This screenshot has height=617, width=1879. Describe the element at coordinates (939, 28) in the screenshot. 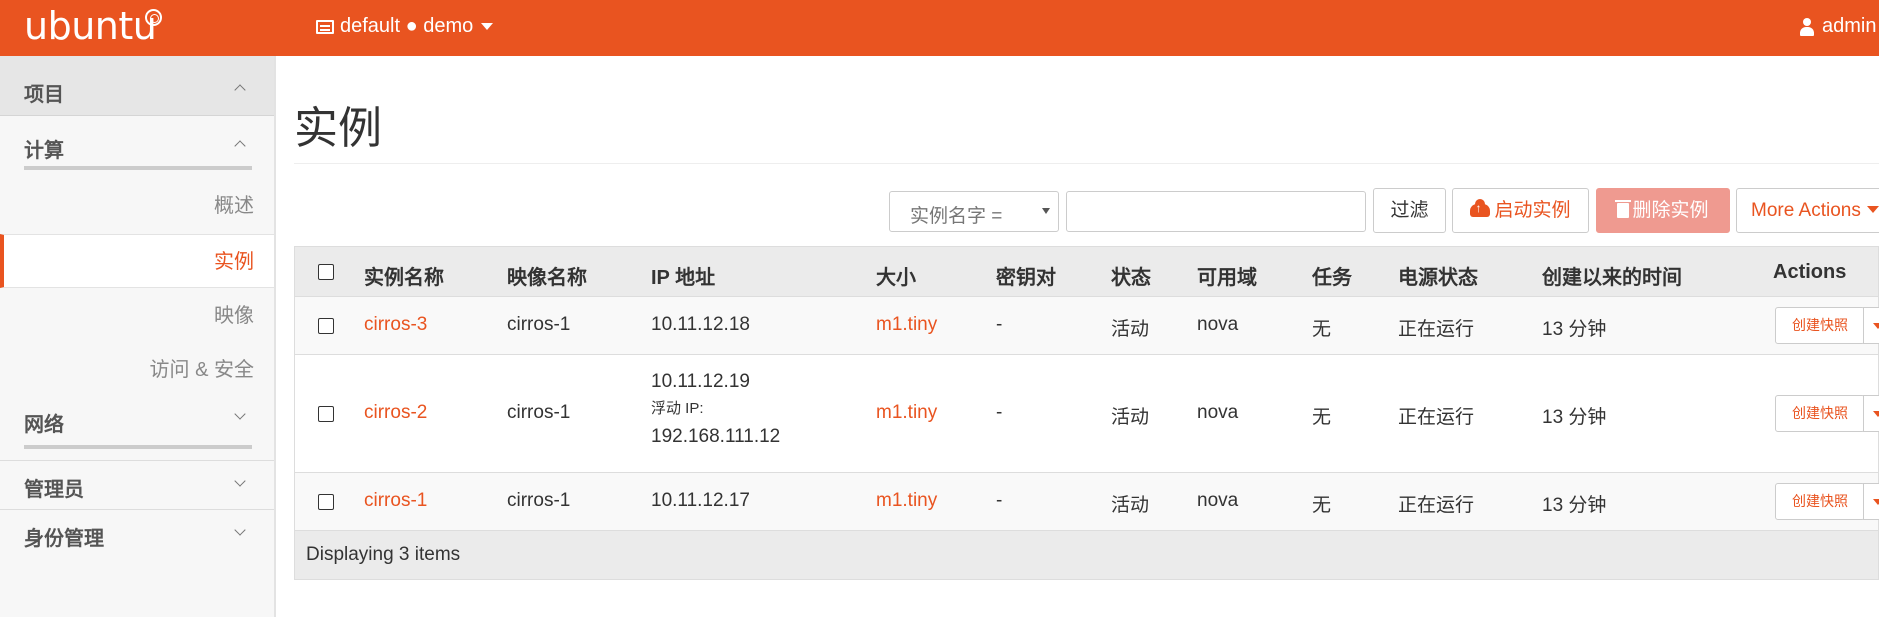

I see `top-navbar: ubuntu default ● demo admin` at that location.